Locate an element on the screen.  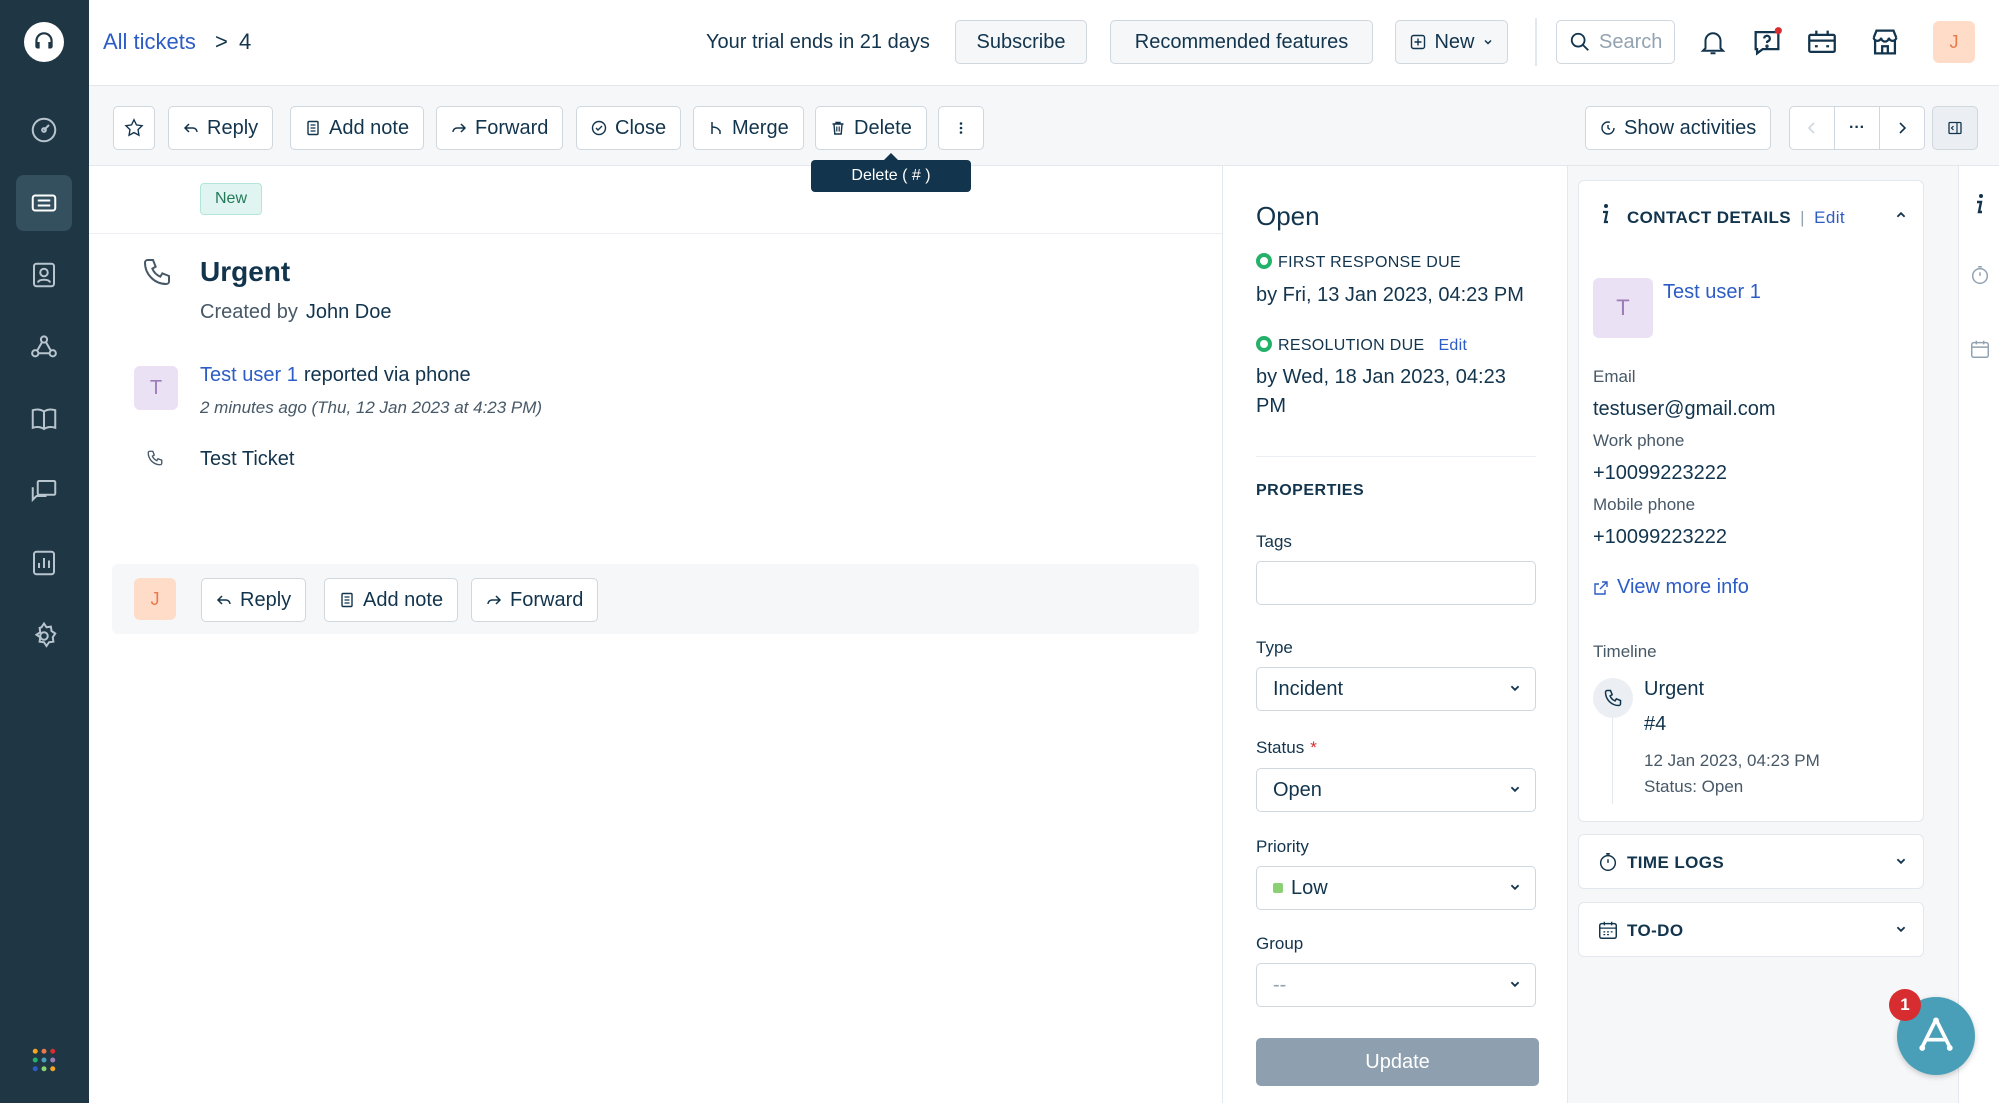
timeline-date: 12 Jan 2023, 04:23 PM is located at coordinates (1732, 760).